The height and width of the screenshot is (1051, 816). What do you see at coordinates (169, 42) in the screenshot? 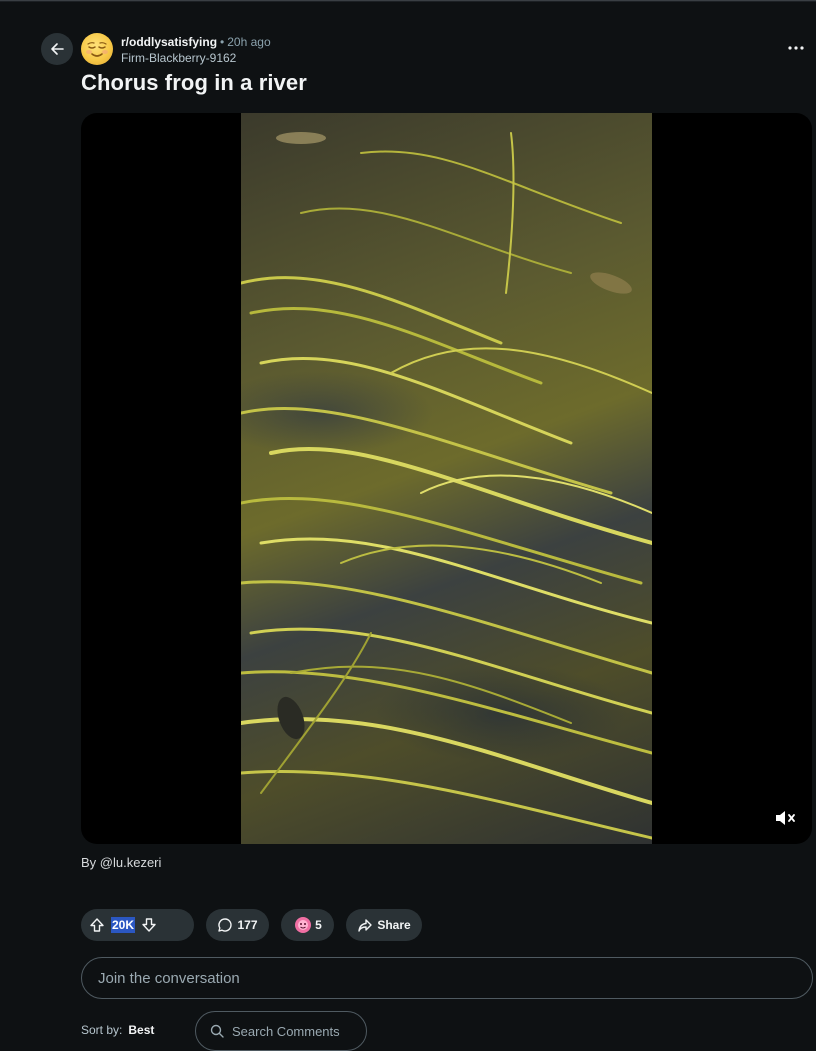
I see `subreddit-link: r/oddlysatisfying` at bounding box center [169, 42].